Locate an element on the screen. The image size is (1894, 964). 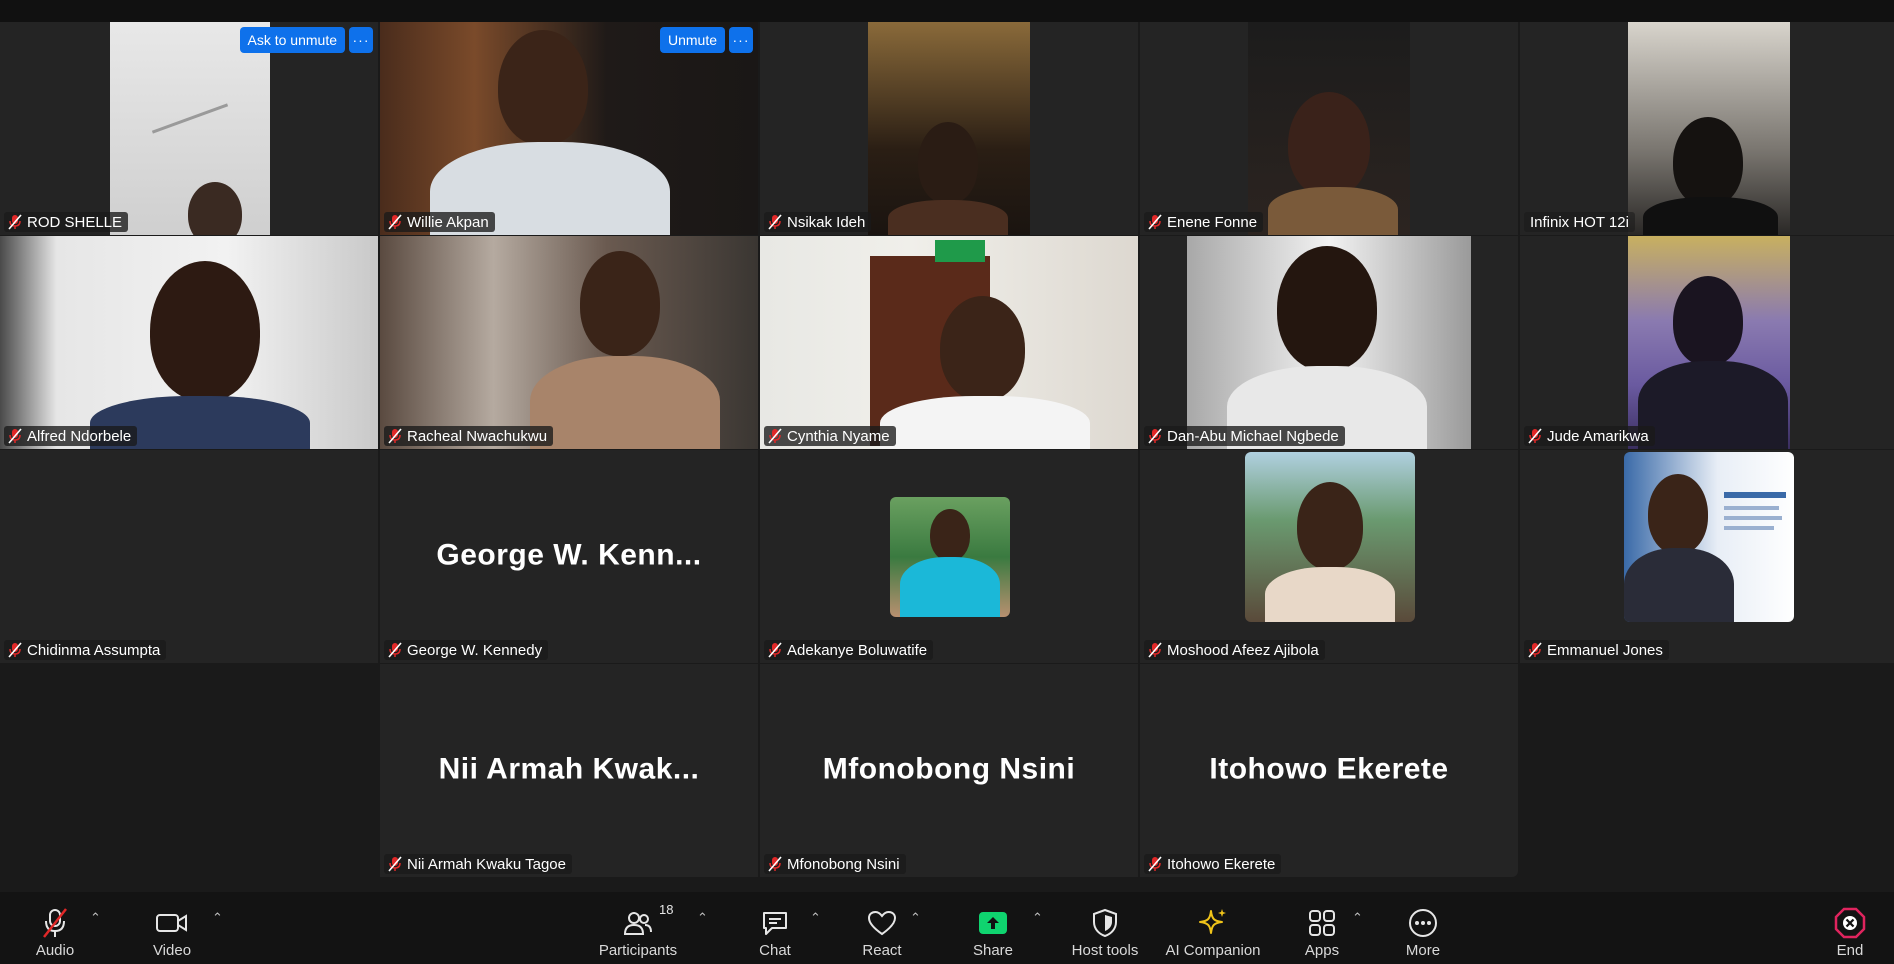
participant-label: Willie Akpan is located at coordinates (439, 222).